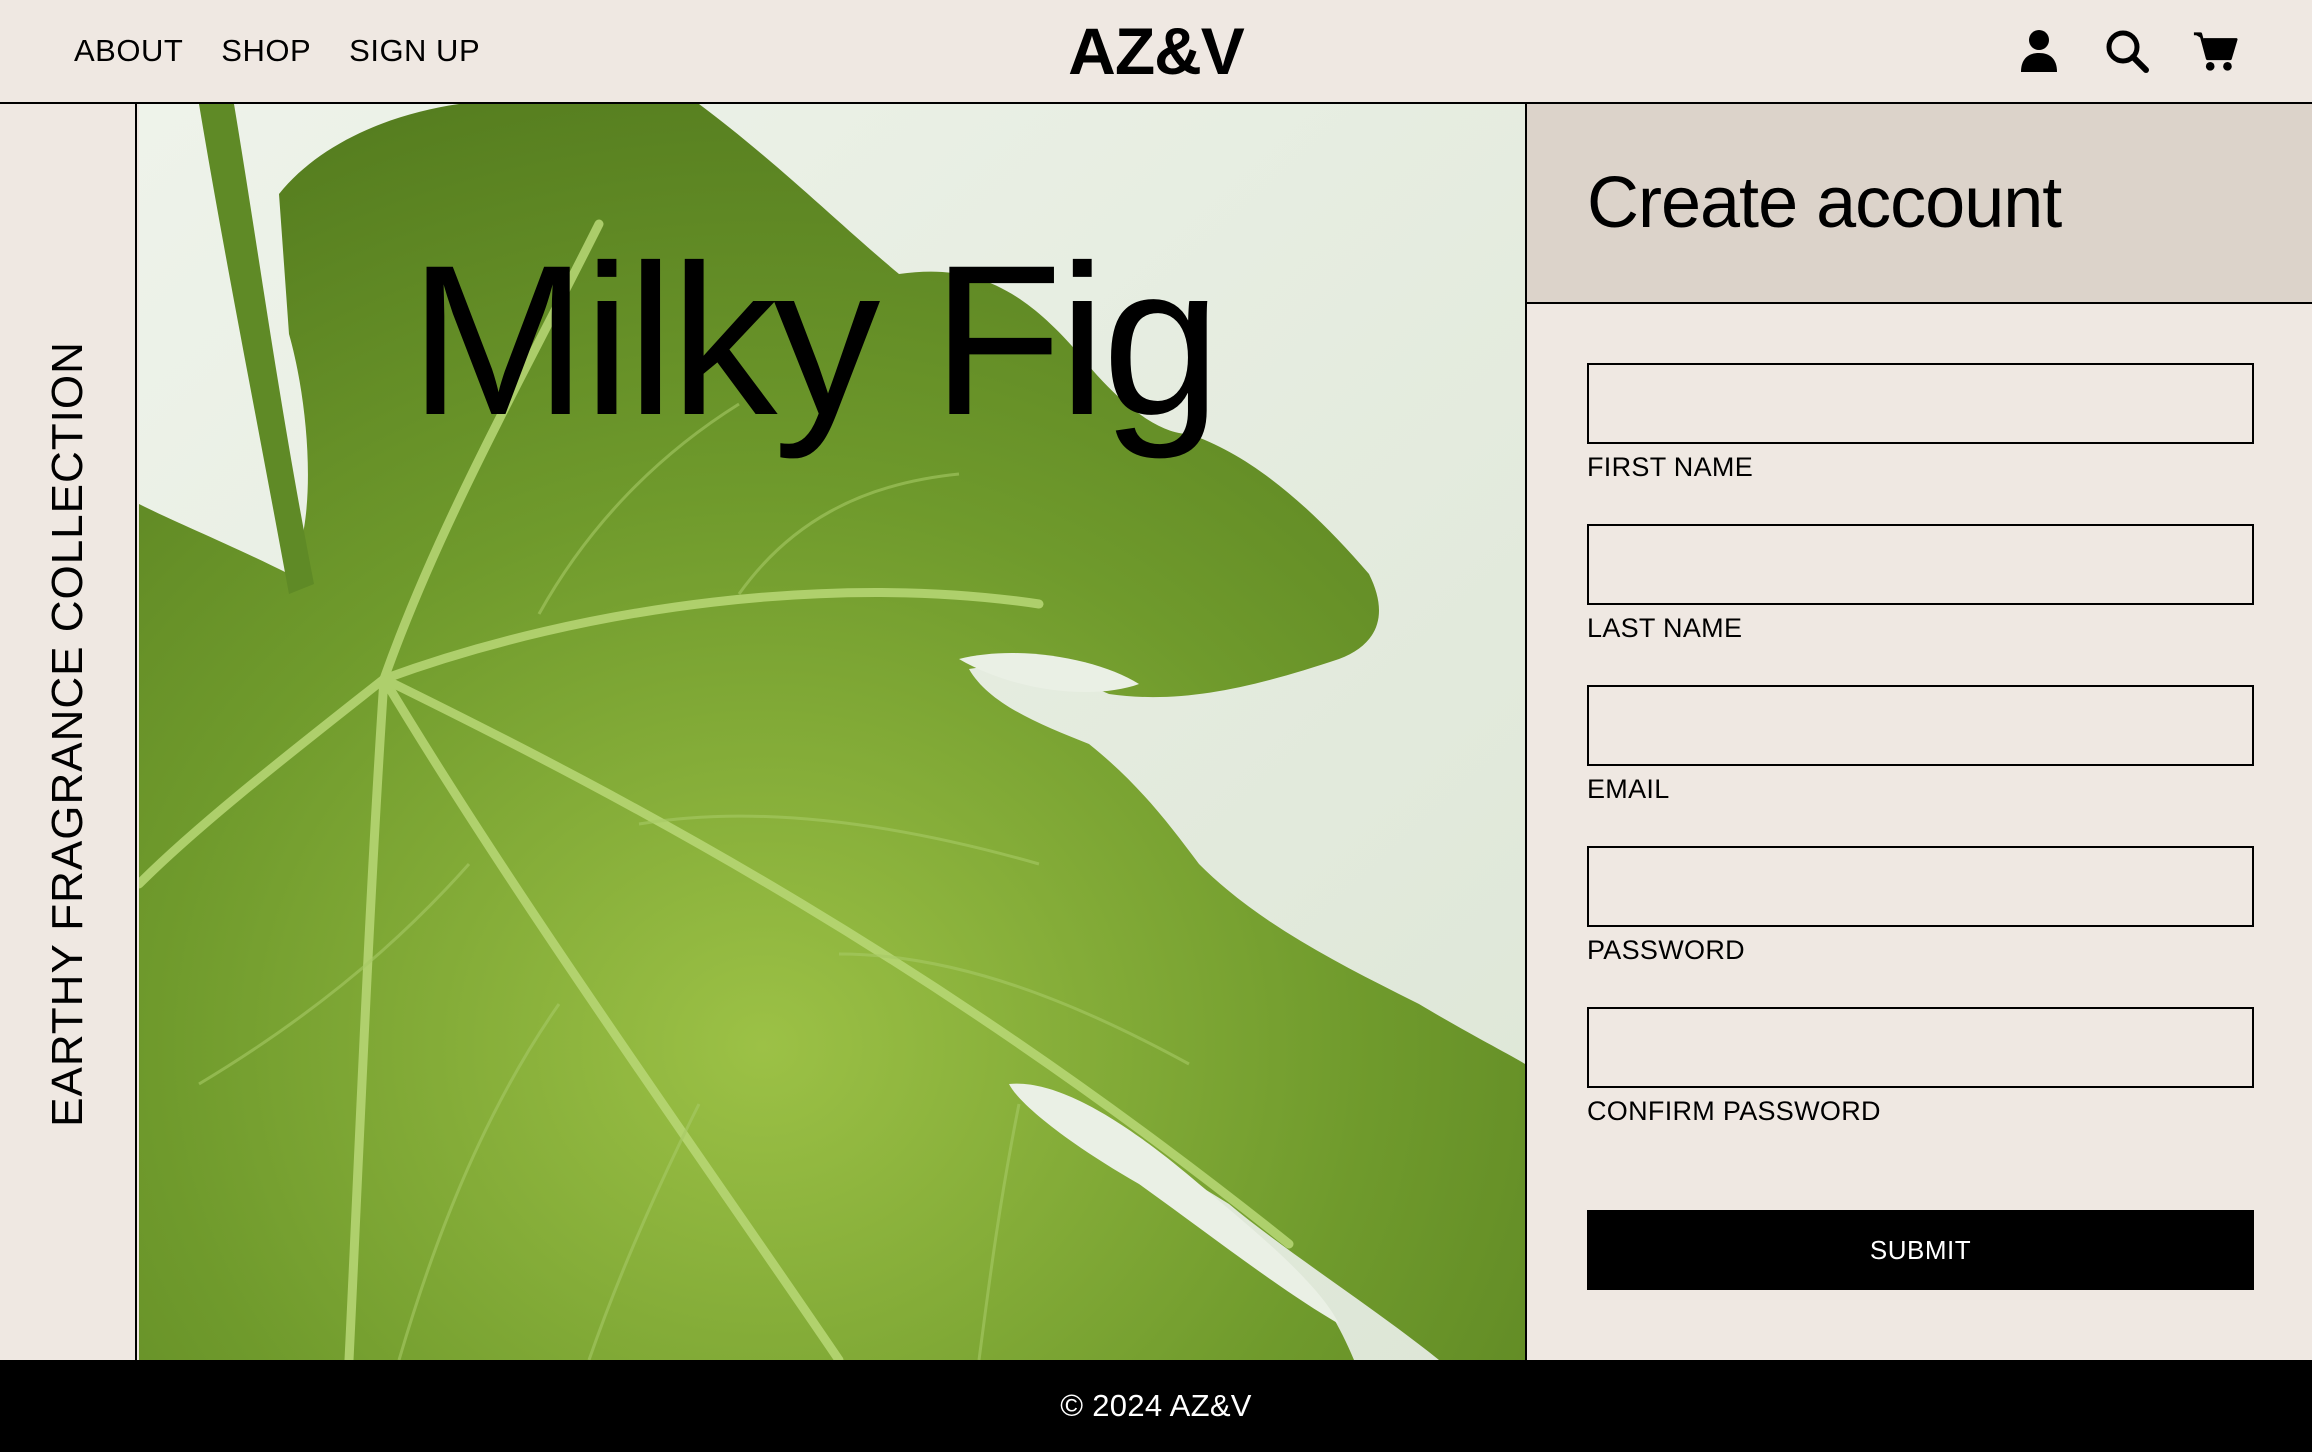 This screenshot has width=2312, height=1452. I want to click on password-field-group: PASSWORD, so click(1920, 906).